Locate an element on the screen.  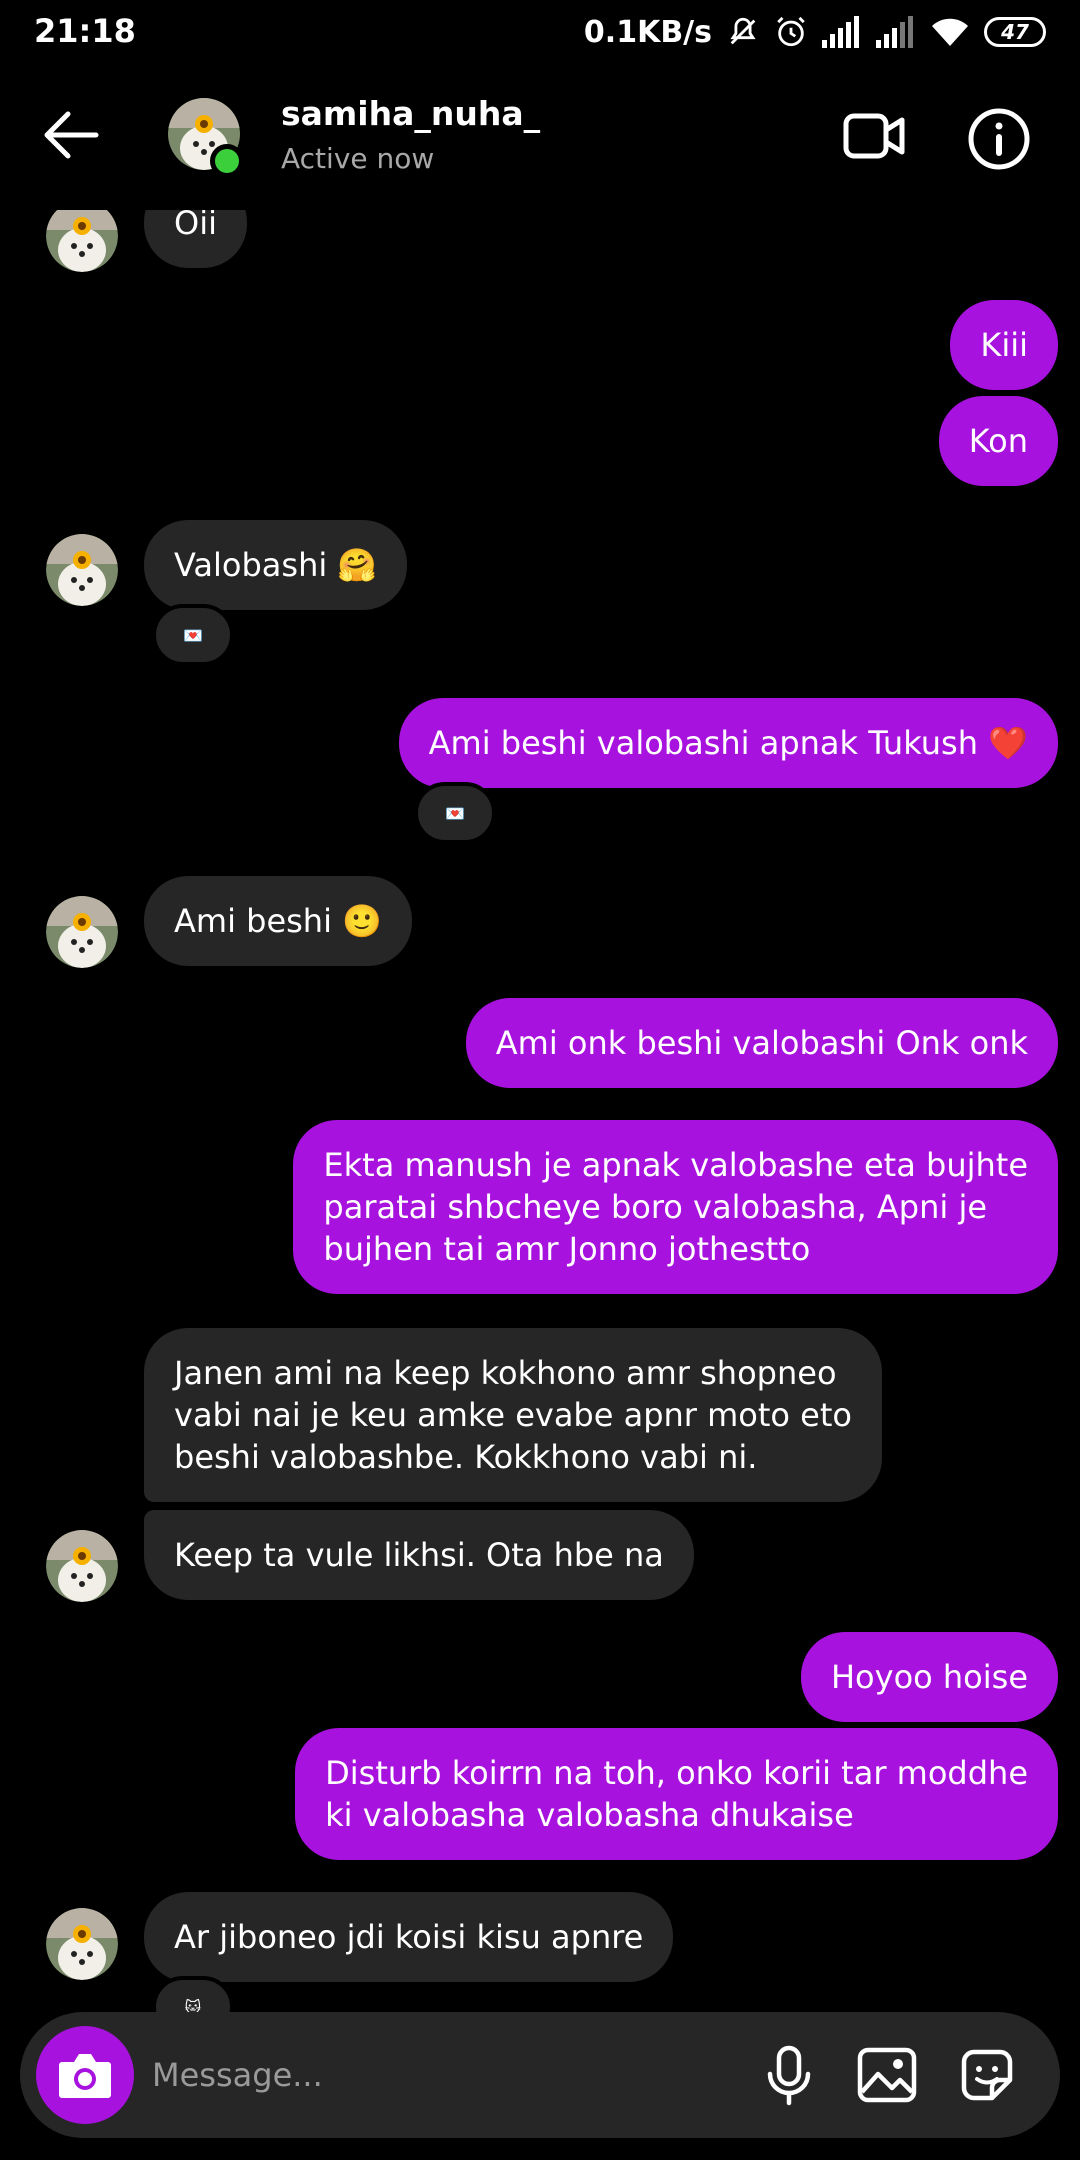
outgoing-message: Kiii is located at coordinates (1004, 345).